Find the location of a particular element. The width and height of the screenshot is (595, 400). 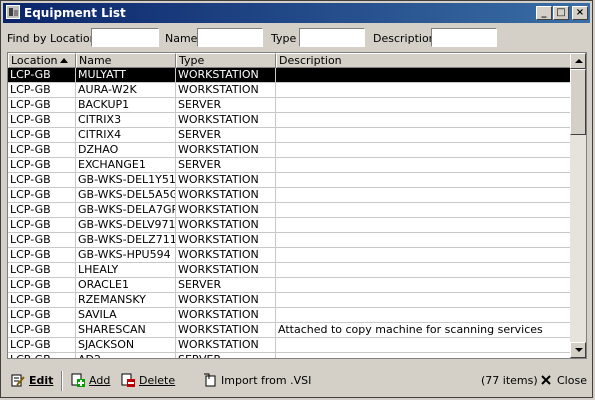

sort-ascending-icon is located at coordinates (63, 60).